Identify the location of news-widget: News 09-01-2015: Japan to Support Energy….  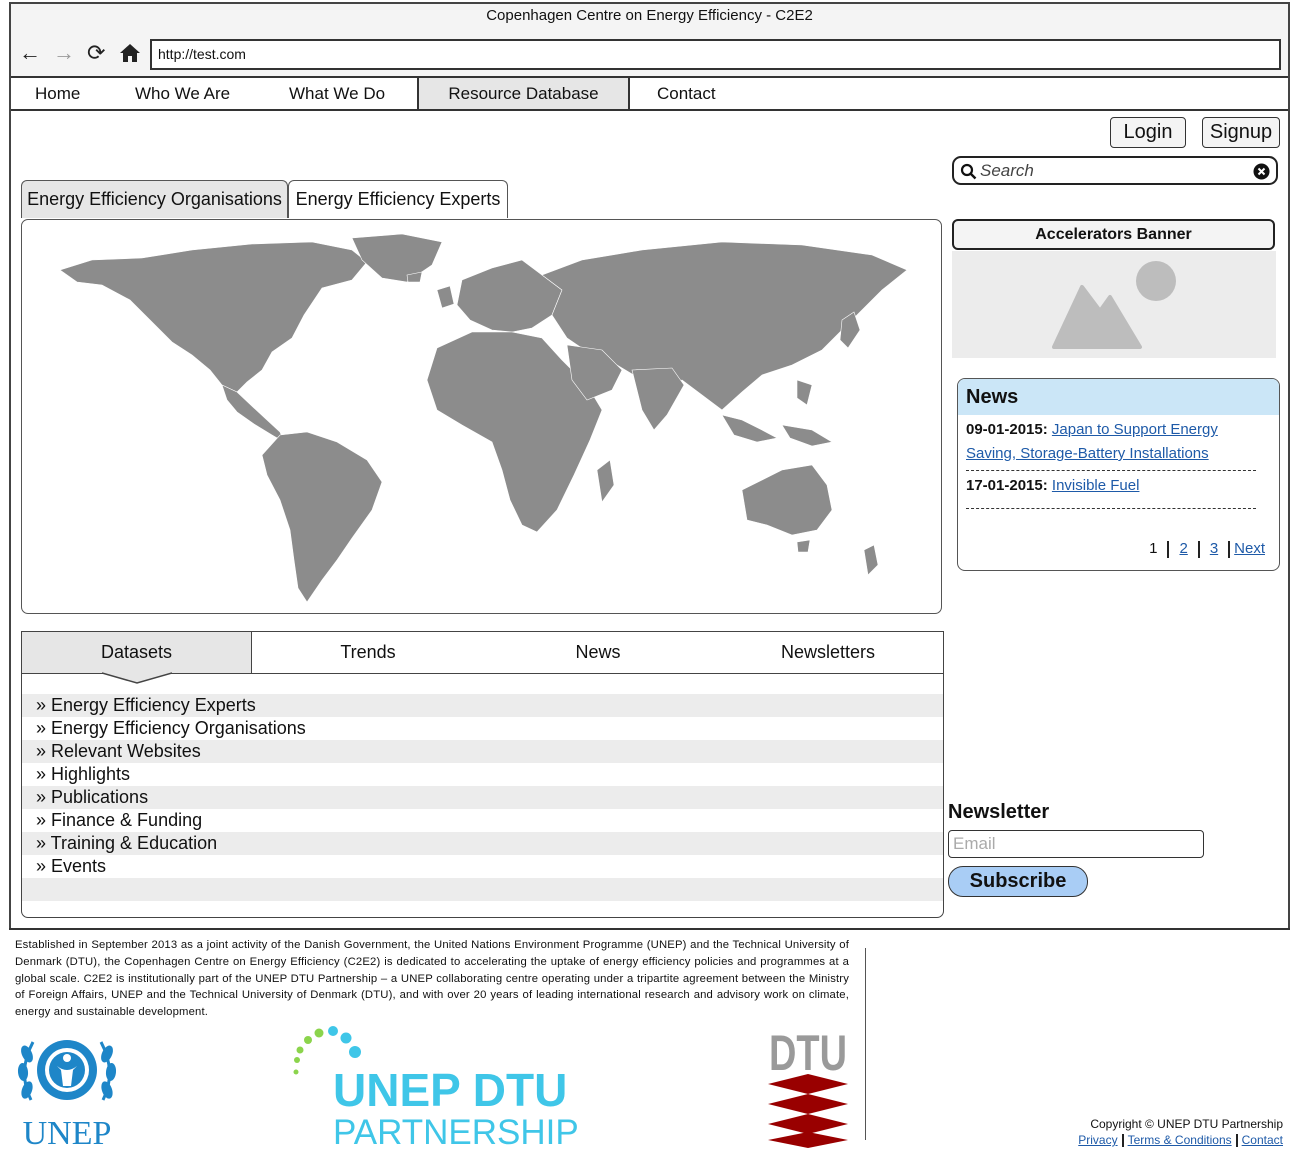
(1118, 474).